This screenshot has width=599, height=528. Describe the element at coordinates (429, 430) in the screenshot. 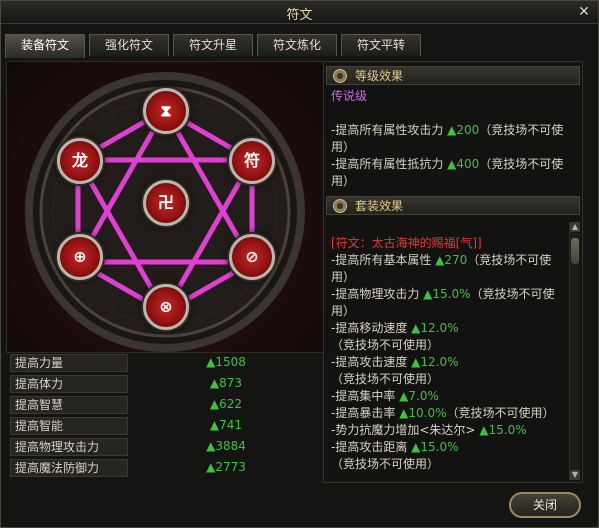

I see `set-effect-line: -势力抗魔力增加<朱达尔> ▲15.0%` at that location.